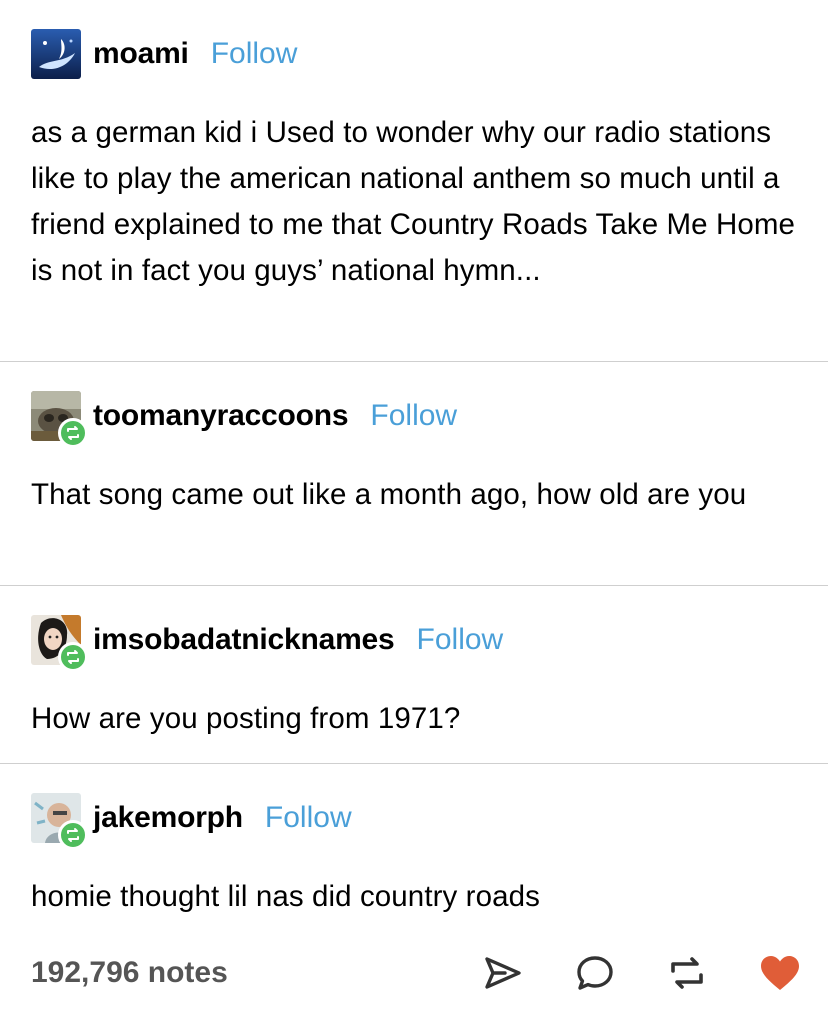 The width and height of the screenshot is (828, 1026). I want to click on share-button, so click(503, 973).